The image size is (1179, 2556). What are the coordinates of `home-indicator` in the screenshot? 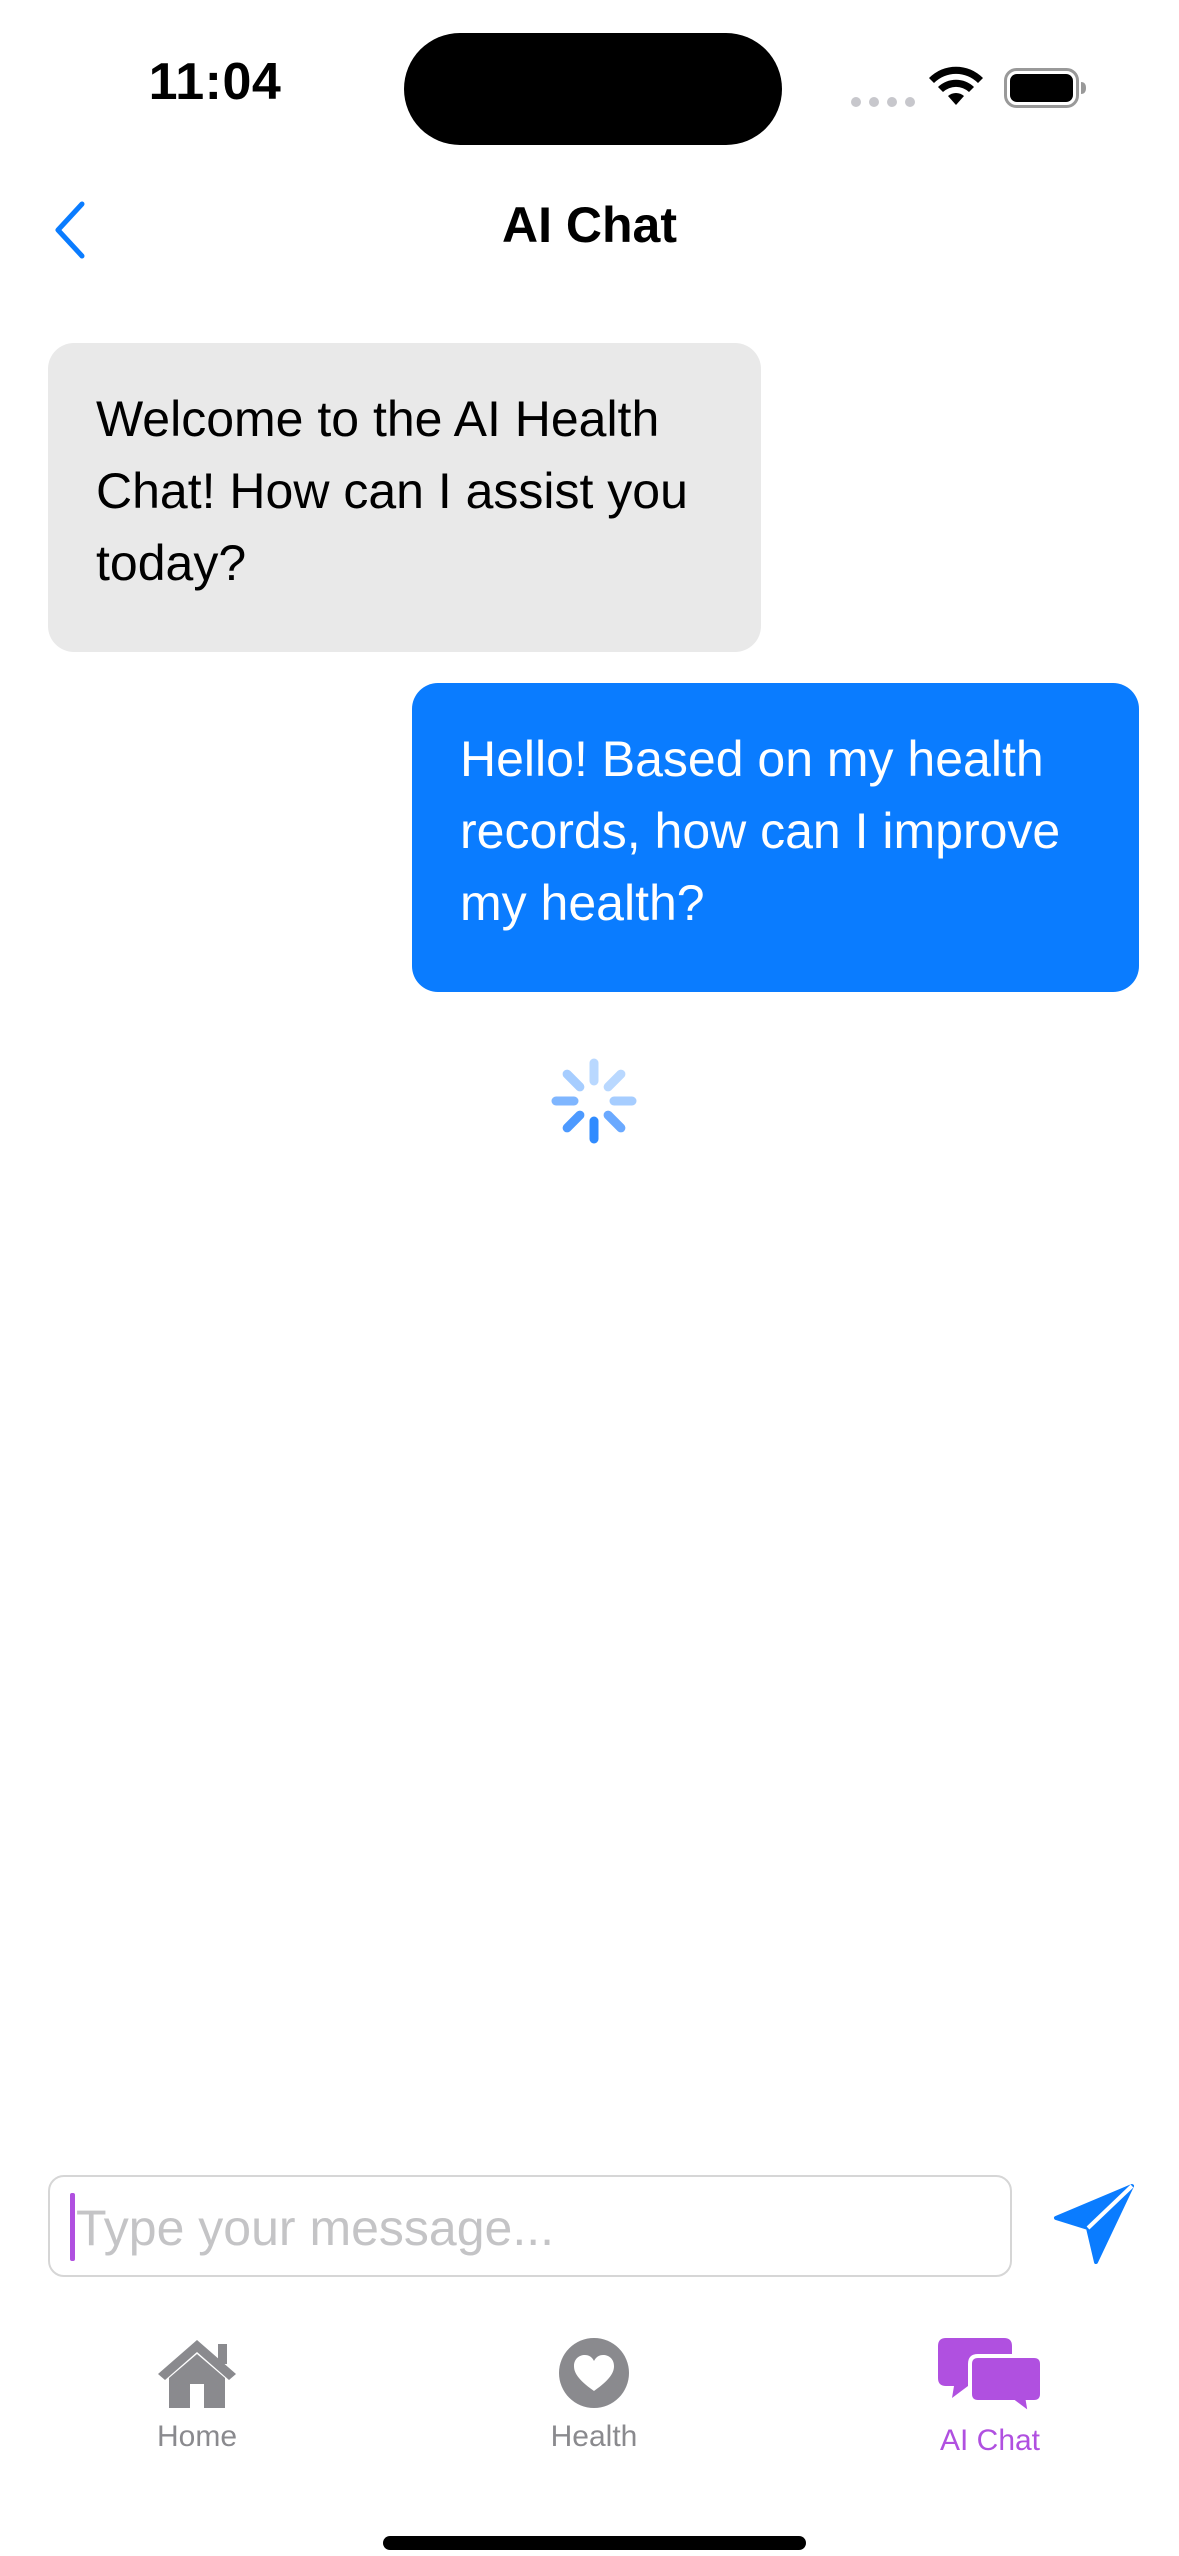 It's located at (594, 2543).